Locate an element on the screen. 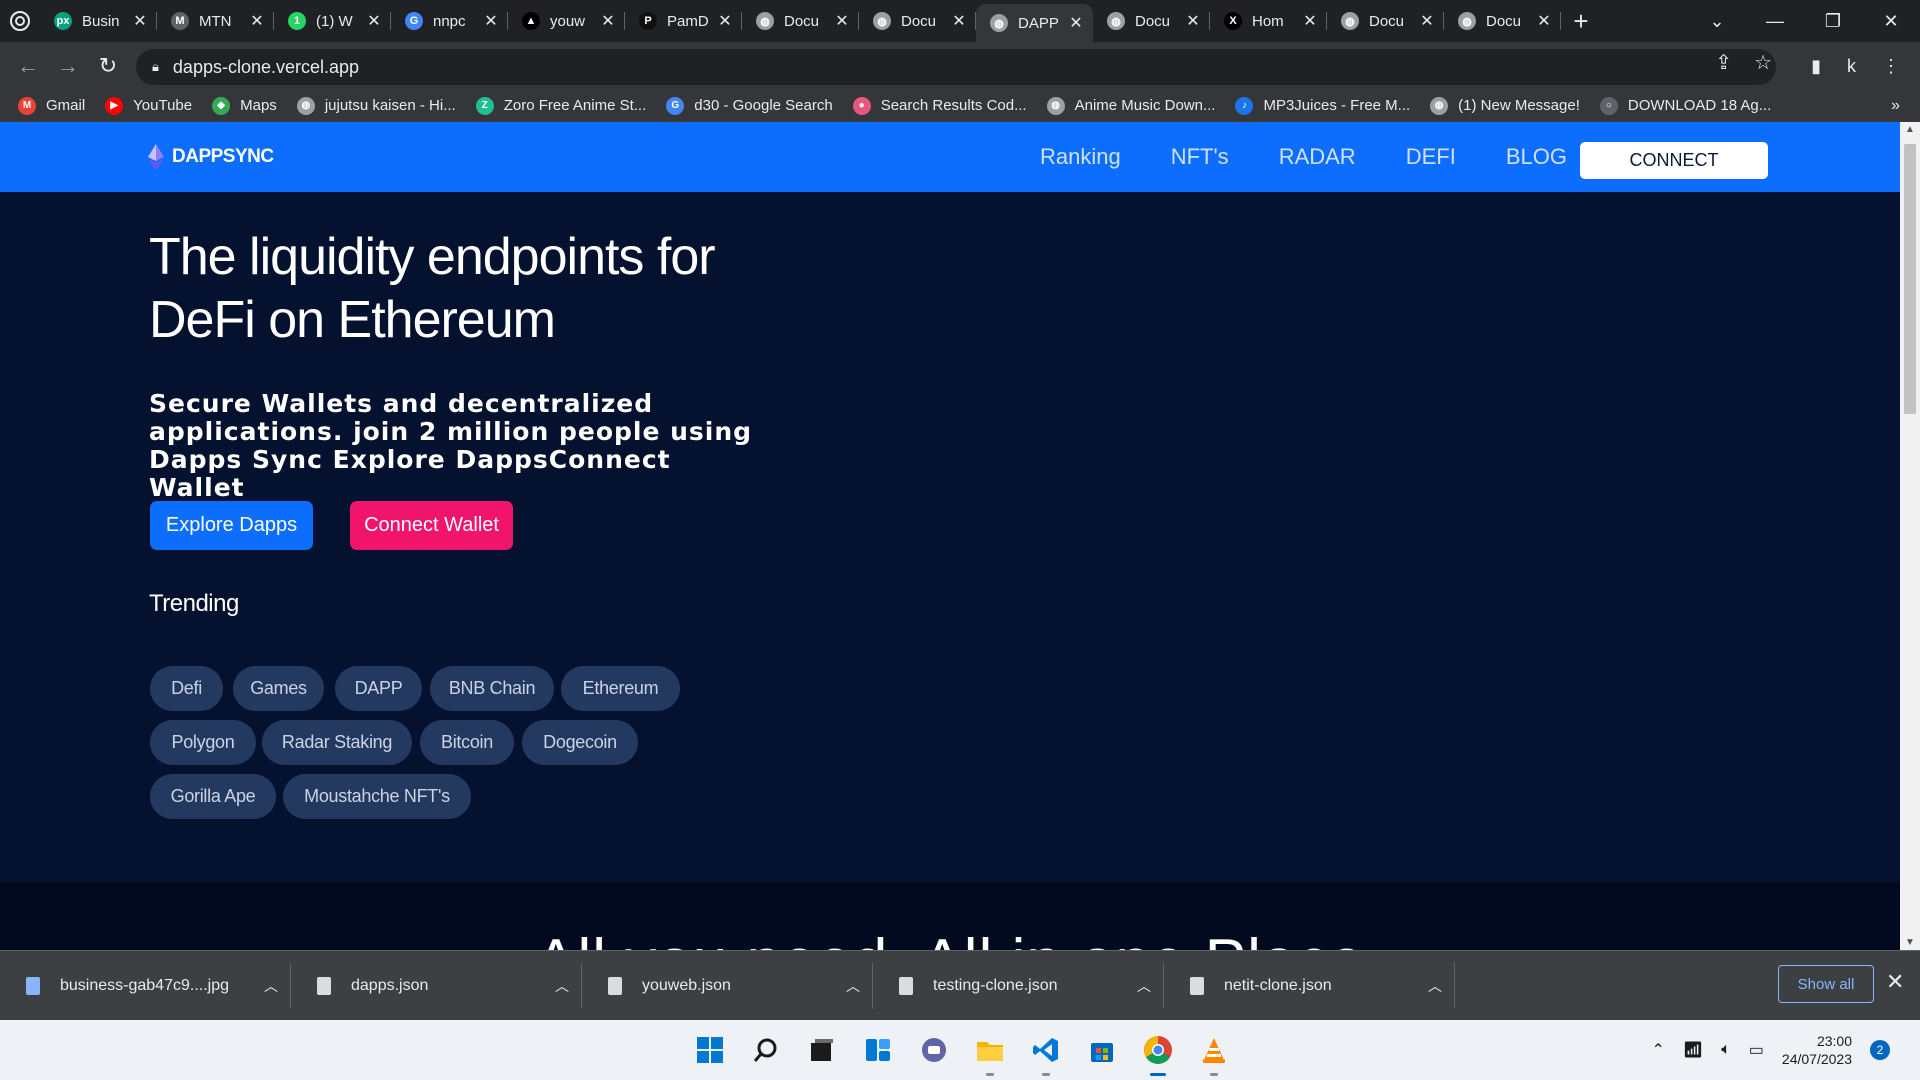 The height and width of the screenshot is (1080, 1920). connect-button: CONNECT is located at coordinates (1674, 160).